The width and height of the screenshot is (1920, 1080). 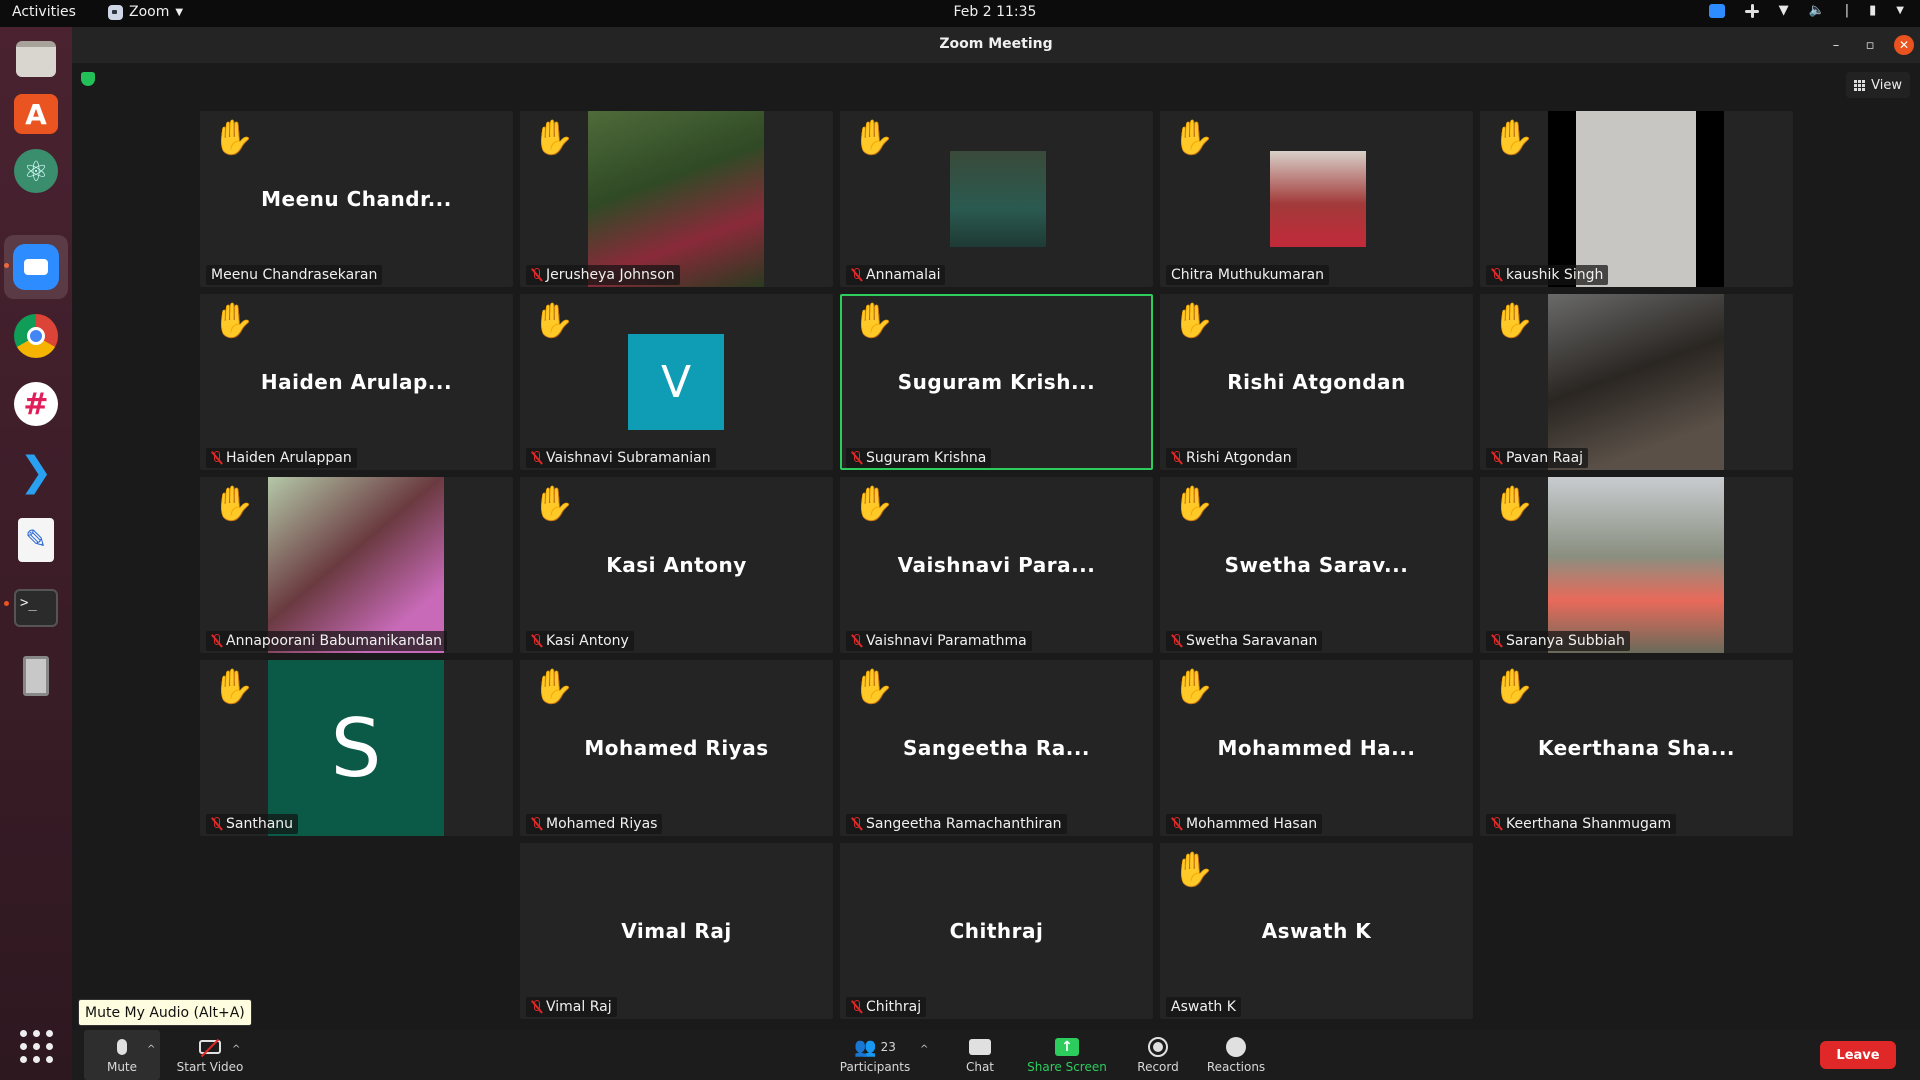 I want to click on mute-button: Mute, so click(x=122, y=1055).